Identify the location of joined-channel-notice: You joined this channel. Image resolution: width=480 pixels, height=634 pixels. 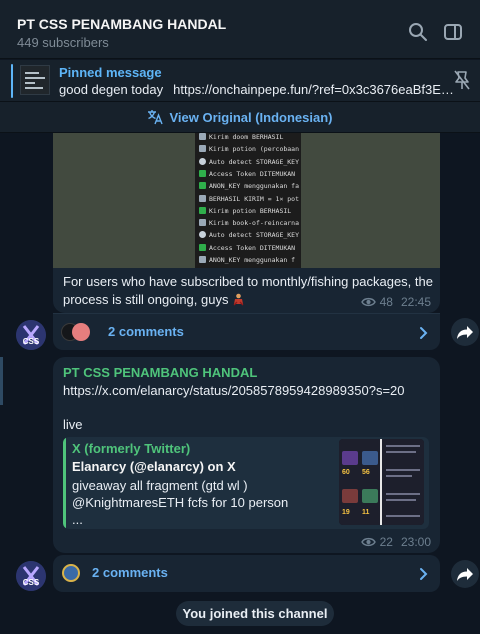
(255, 613).